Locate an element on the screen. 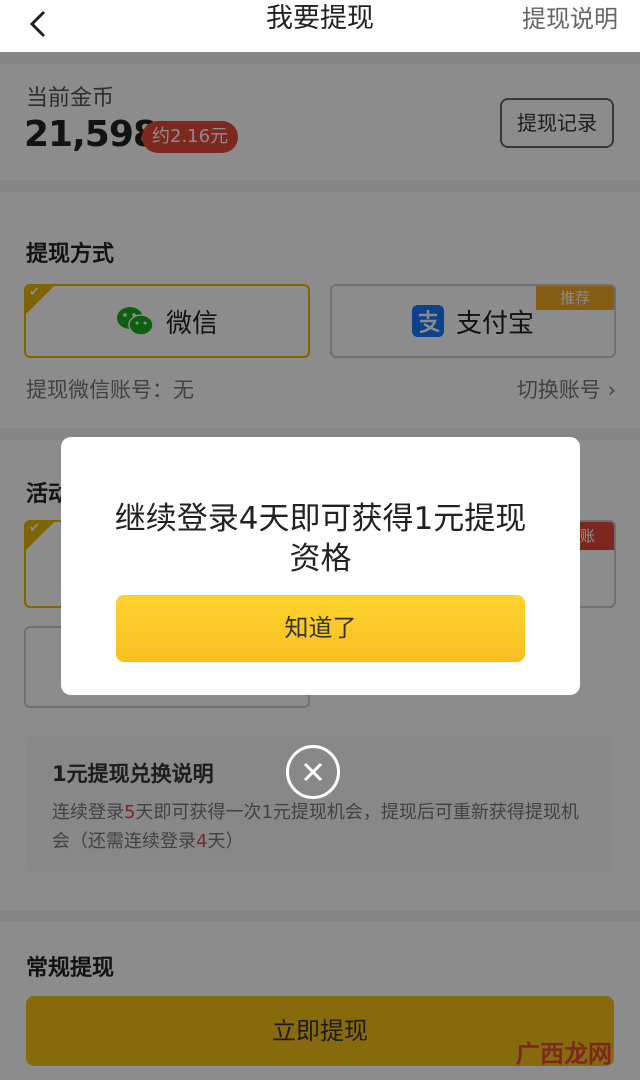 The image size is (640, 1080). nav-bar: 我要提现 提现说明 is located at coordinates (320, 26).